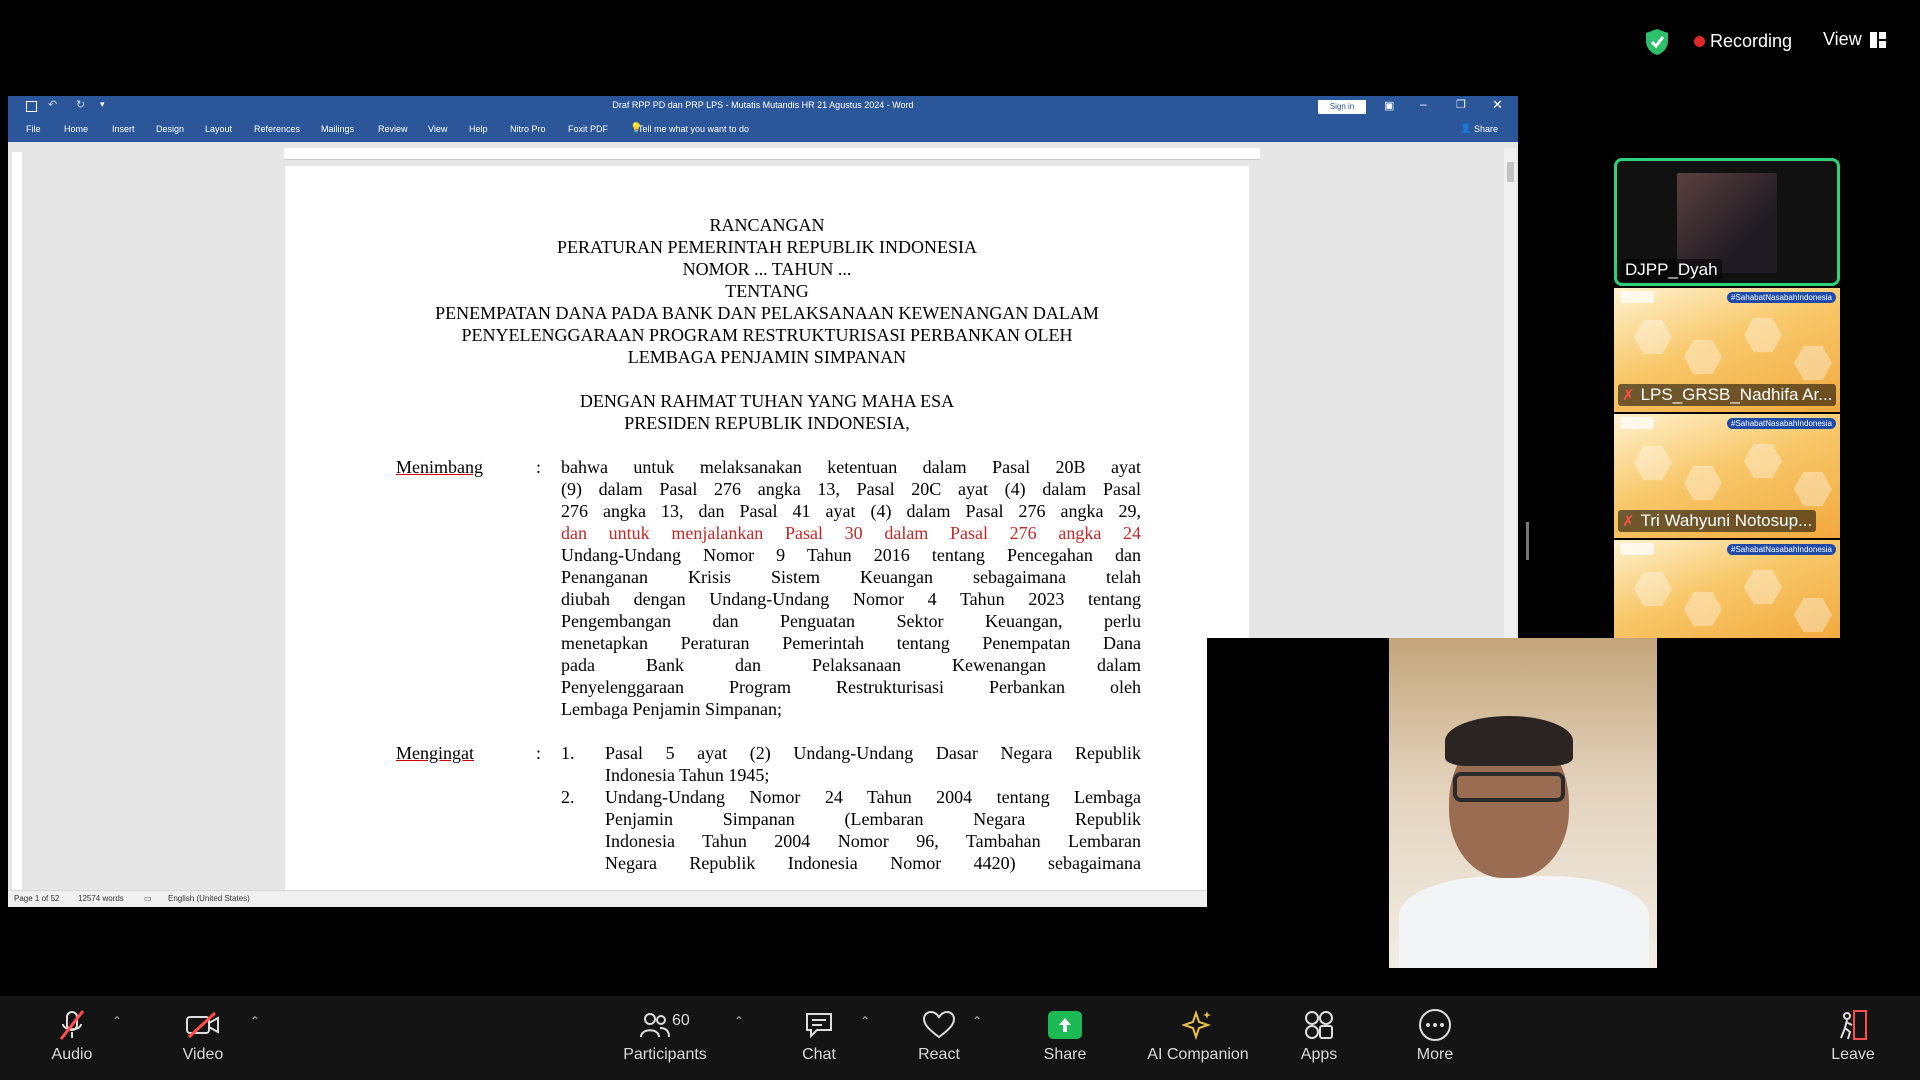 Image resolution: width=1920 pixels, height=1080 pixels. I want to click on tab-nitro-pro: Nitro Pro, so click(528, 129).